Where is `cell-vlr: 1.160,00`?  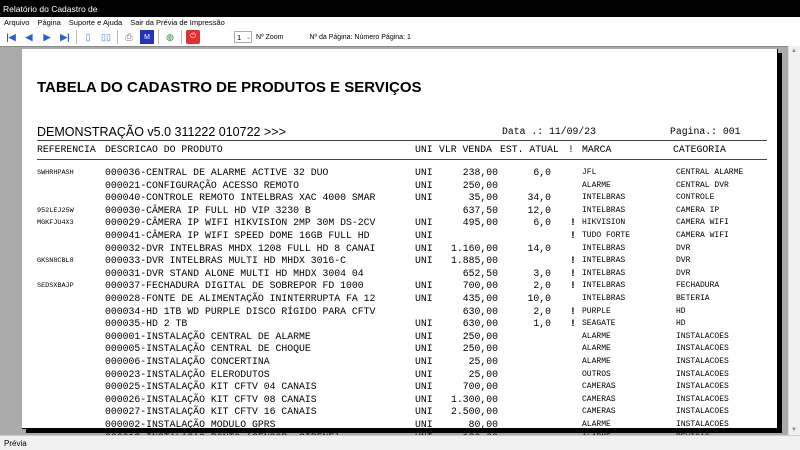 cell-vlr: 1.160,00 is located at coordinates (474, 248).